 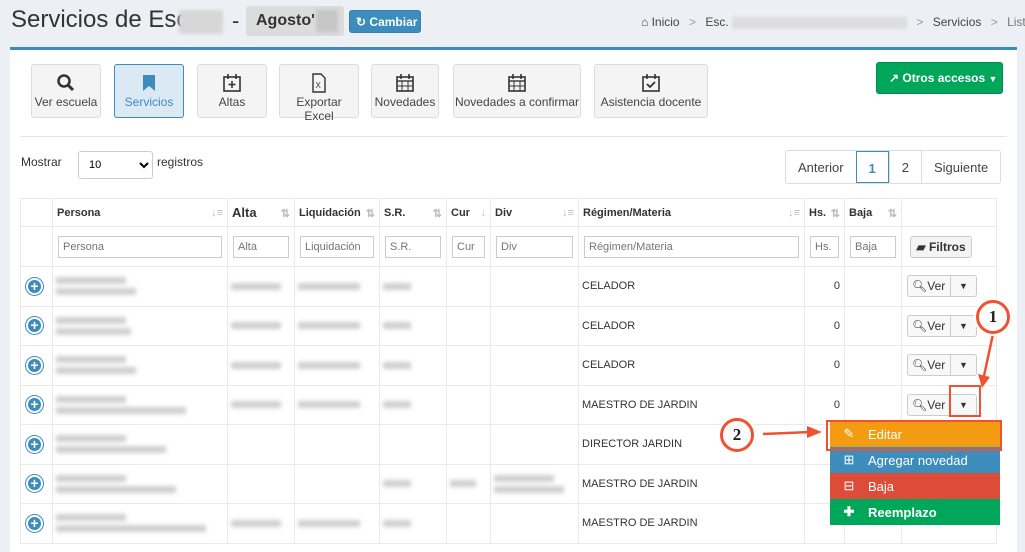 I want to click on annotation-arrows, so click(x=878, y=385).